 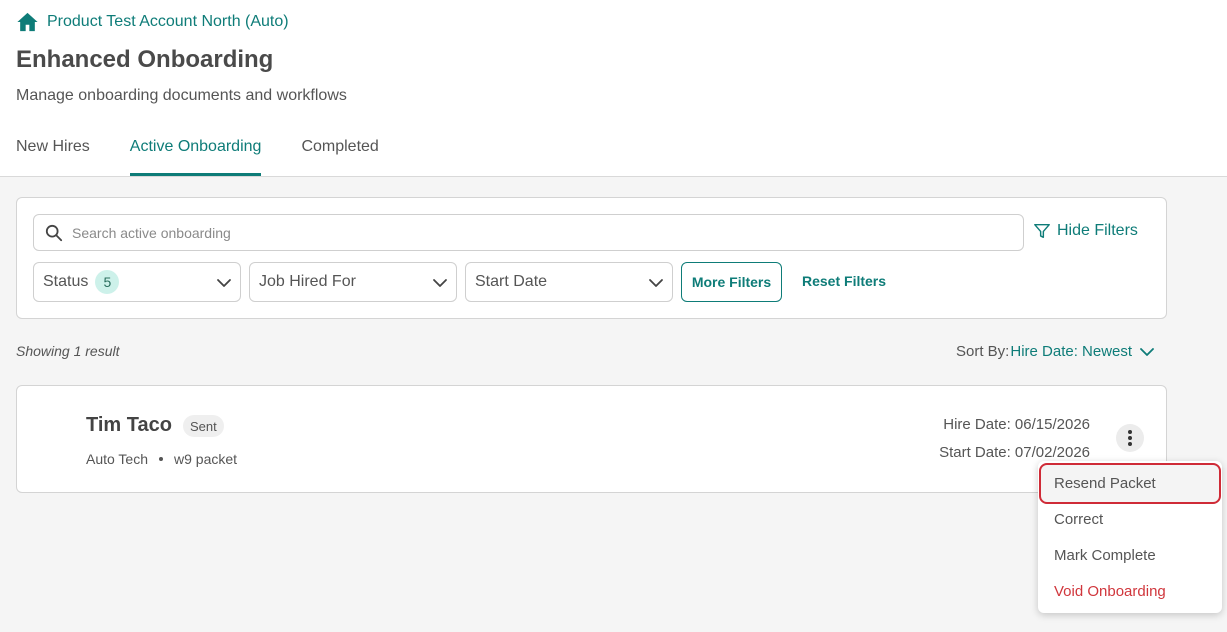 I want to click on filter-icon, so click(x=1042, y=231).